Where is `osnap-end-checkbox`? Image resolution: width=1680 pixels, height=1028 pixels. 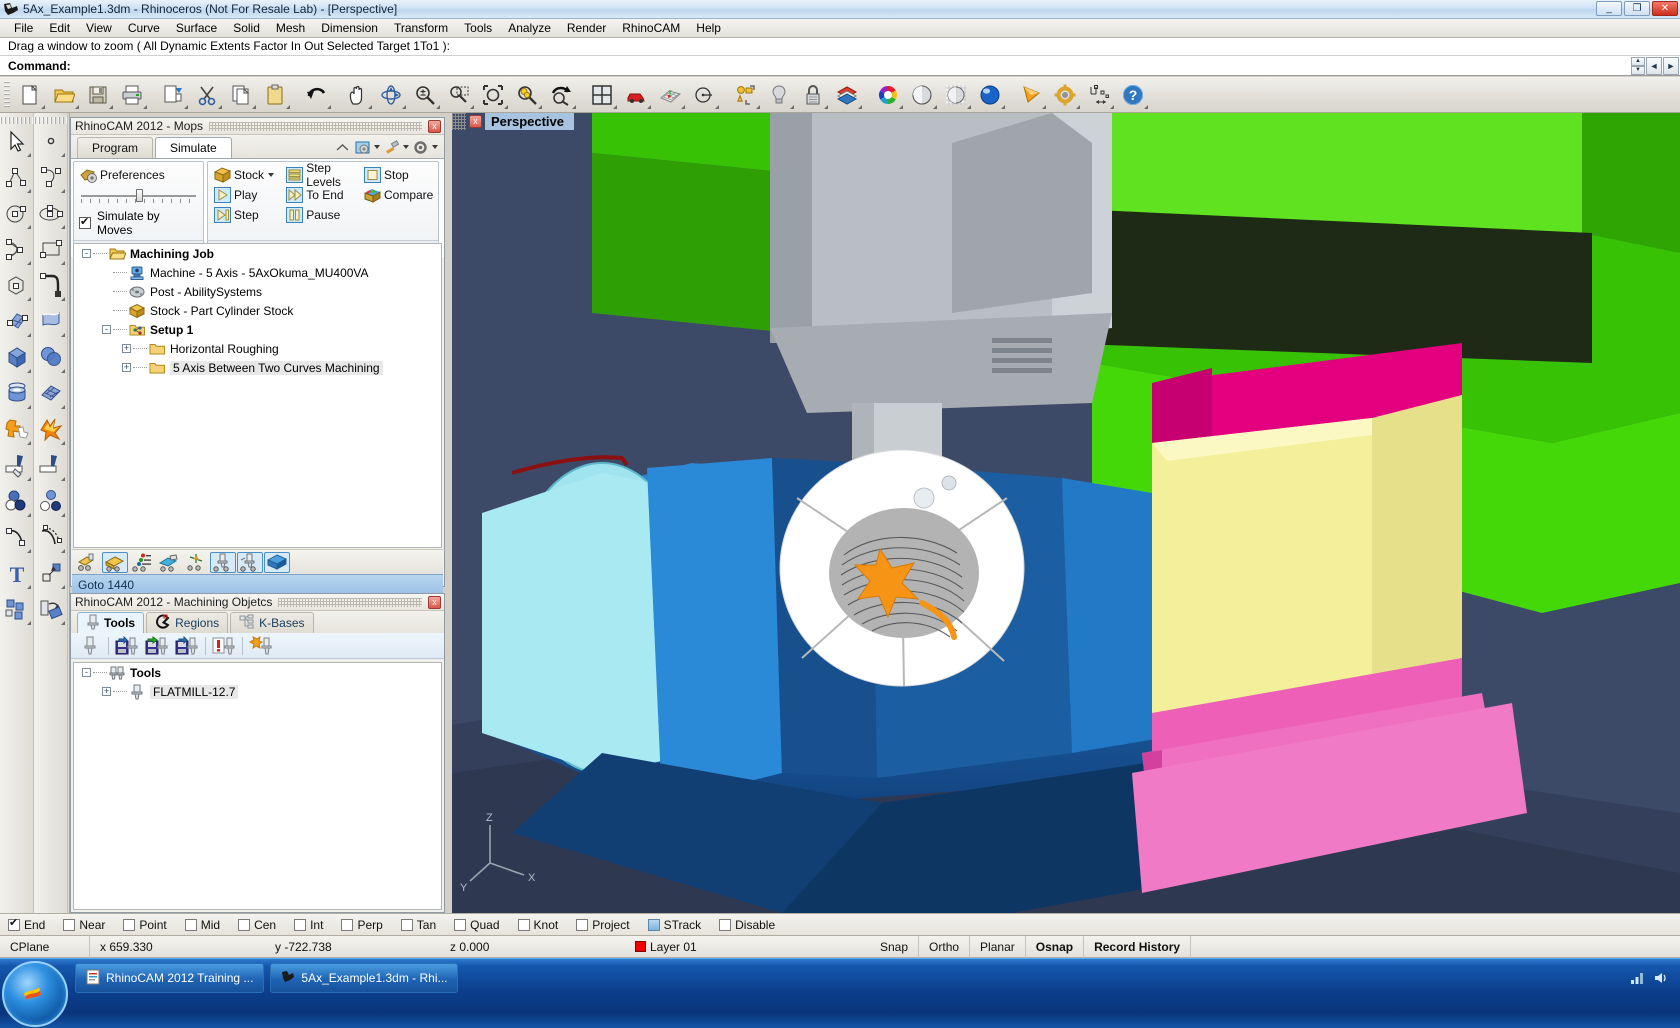 osnap-end-checkbox is located at coordinates (14, 923).